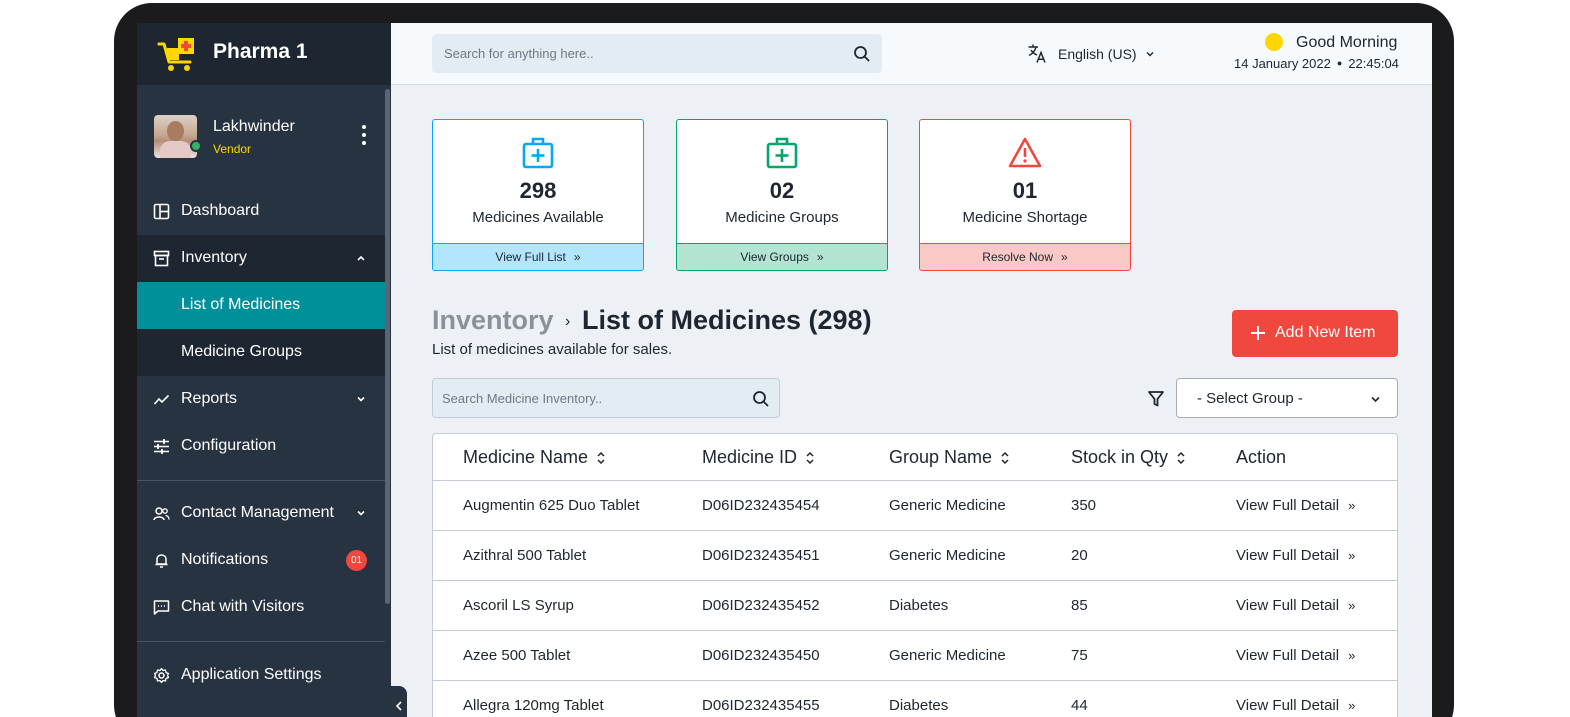 The height and width of the screenshot is (717, 1570). Describe the element at coordinates (261, 399) in the screenshot. I see `sidebar-item-reports: Reports` at that location.